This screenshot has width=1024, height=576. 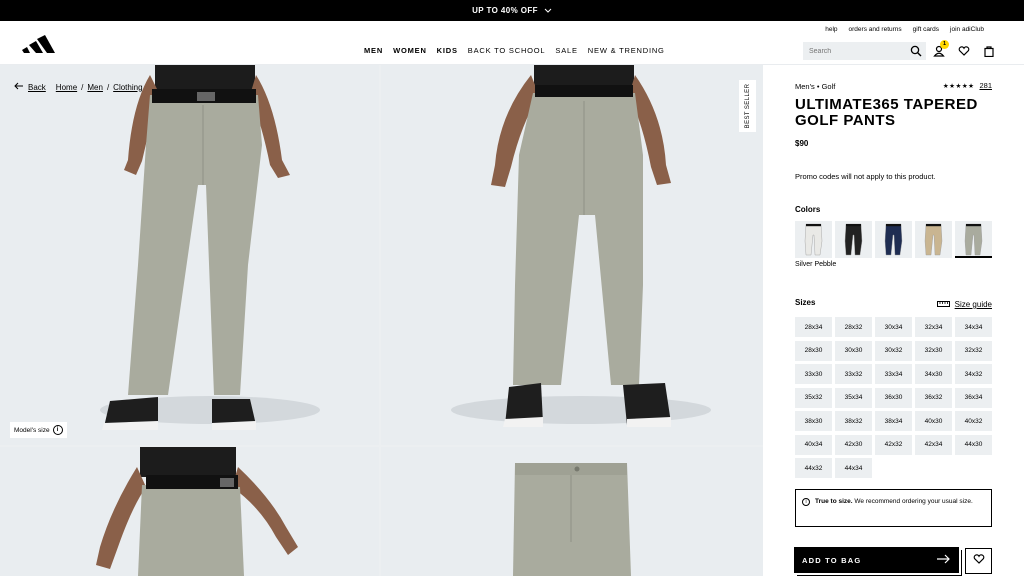 What do you see at coordinates (973, 374) in the screenshot?
I see `size-option: 34x32` at bounding box center [973, 374].